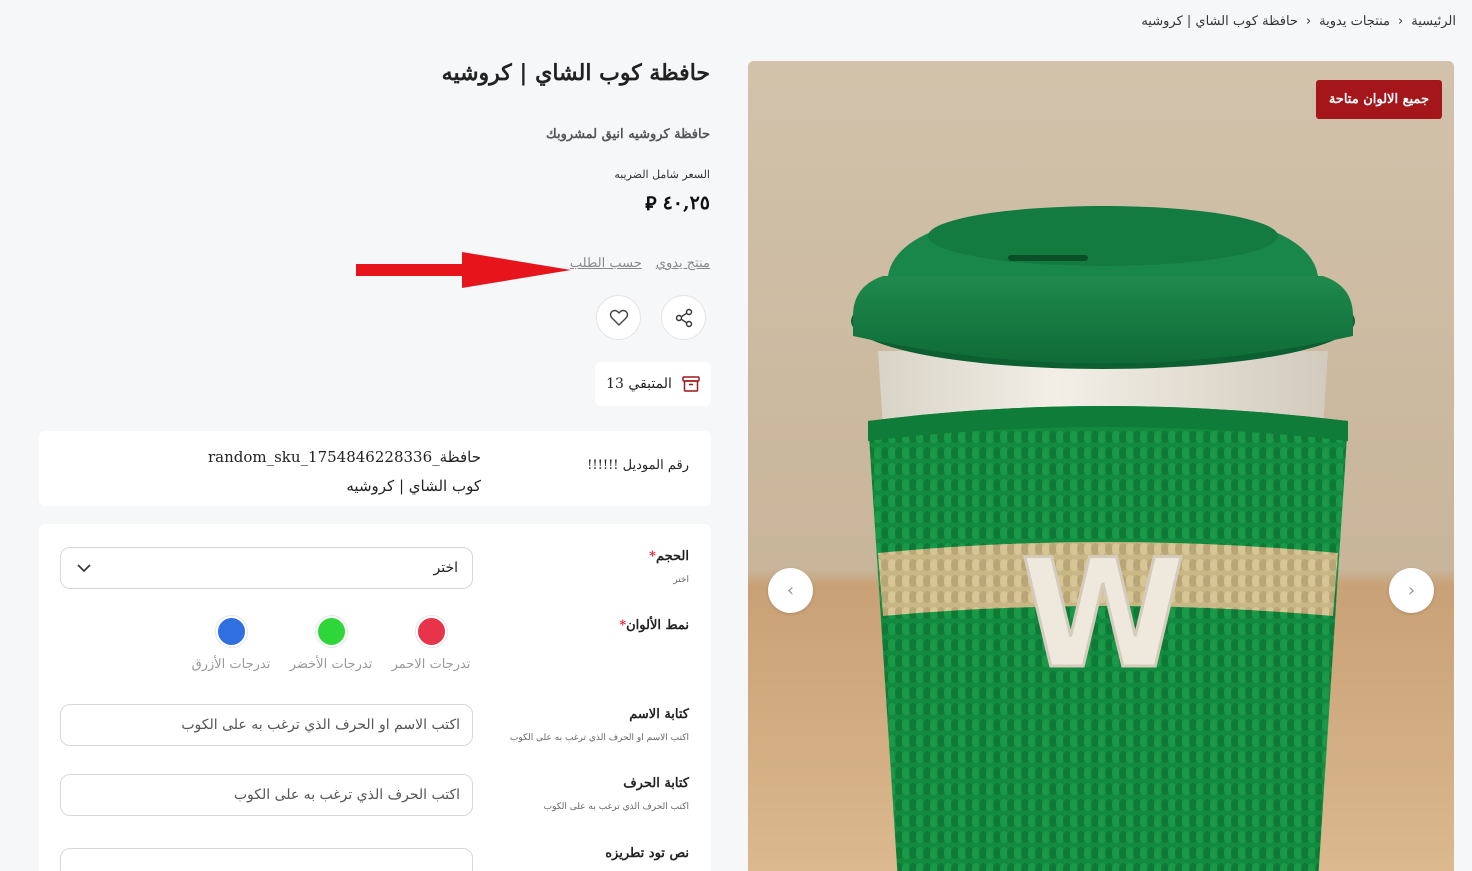 The height and width of the screenshot is (871, 1472). I want to click on box-icon, so click(691, 384).